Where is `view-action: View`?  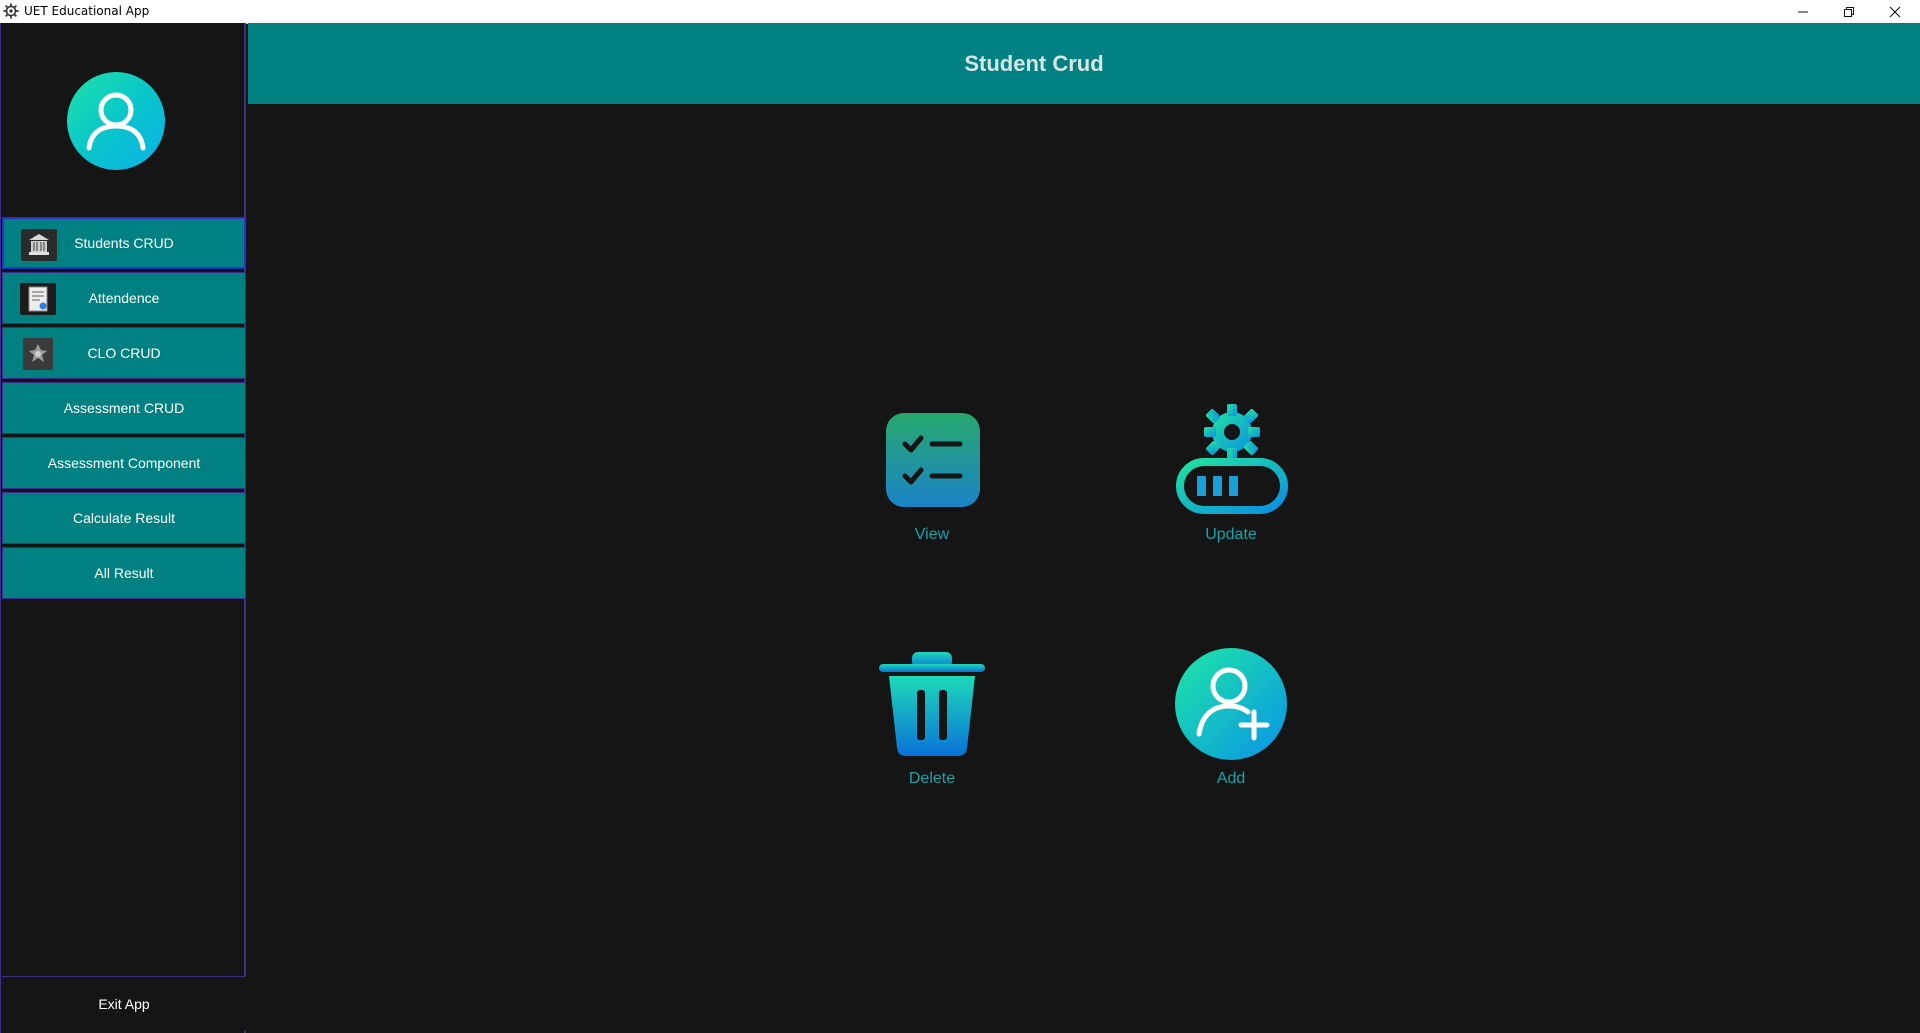 view-action: View is located at coordinates (932, 478).